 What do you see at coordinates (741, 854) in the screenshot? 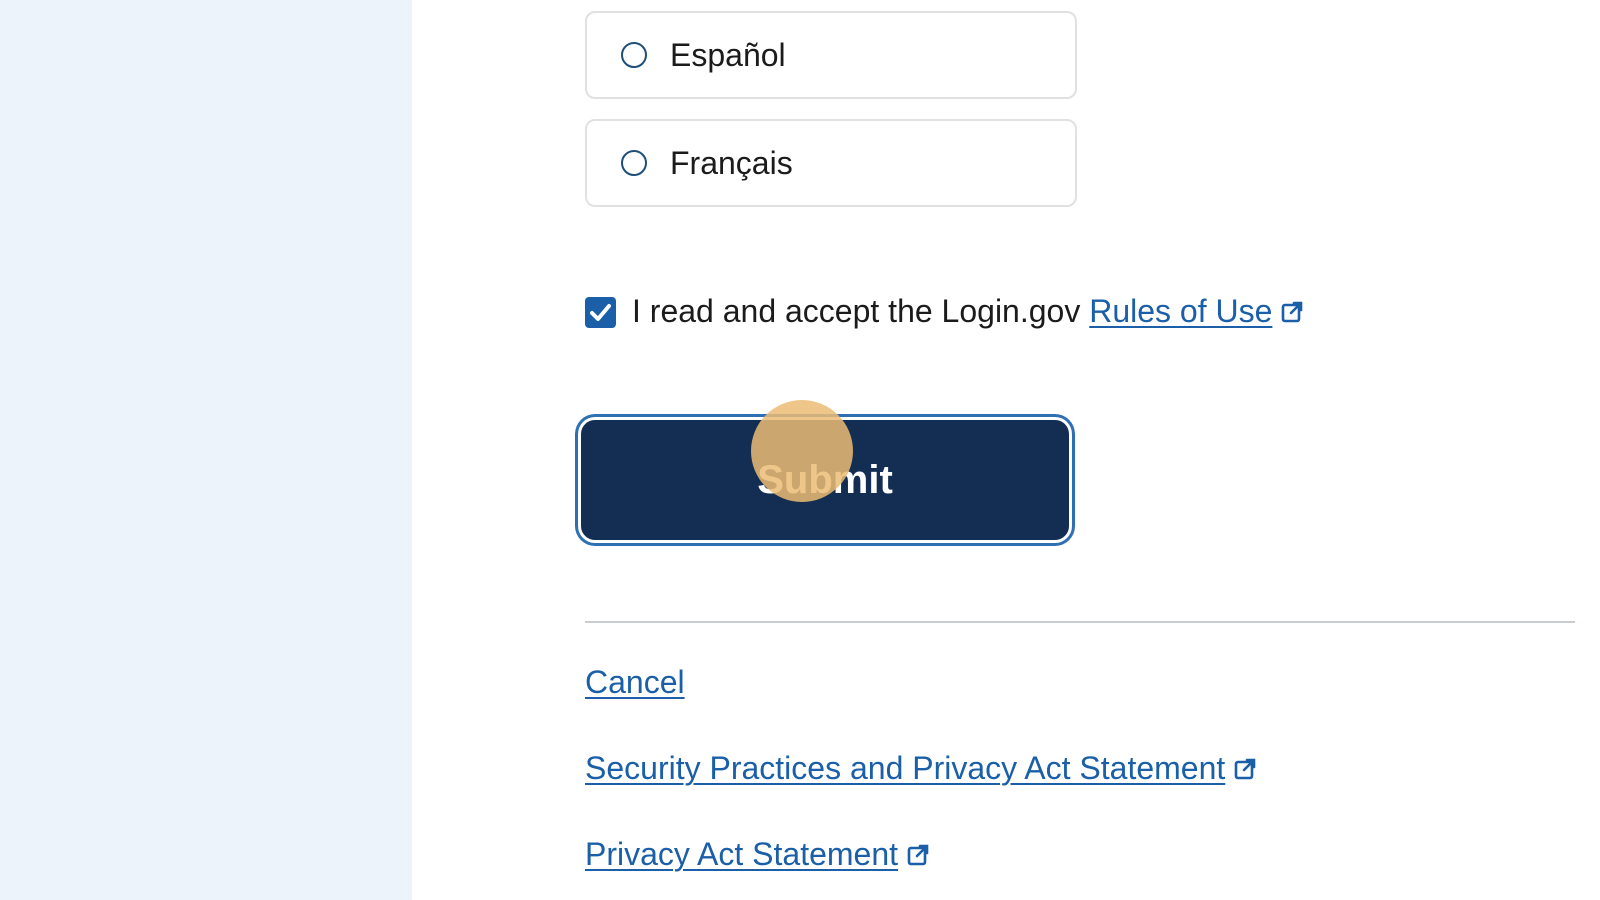
I see `privacy-act-link: Privacy Act Statement` at bounding box center [741, 854].